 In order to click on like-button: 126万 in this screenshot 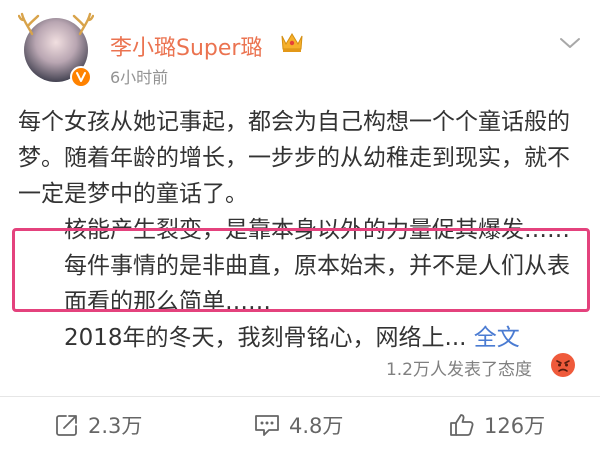, I will do `click(496, 425)`.